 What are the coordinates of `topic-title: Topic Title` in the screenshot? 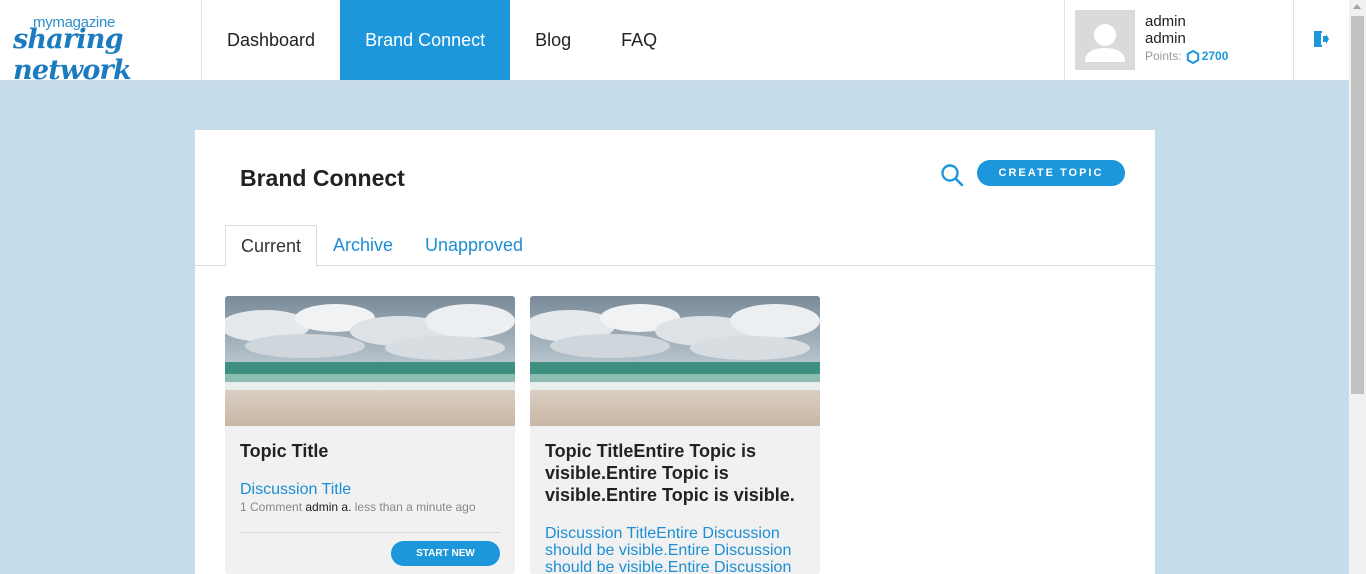 It's located at (371, 451).